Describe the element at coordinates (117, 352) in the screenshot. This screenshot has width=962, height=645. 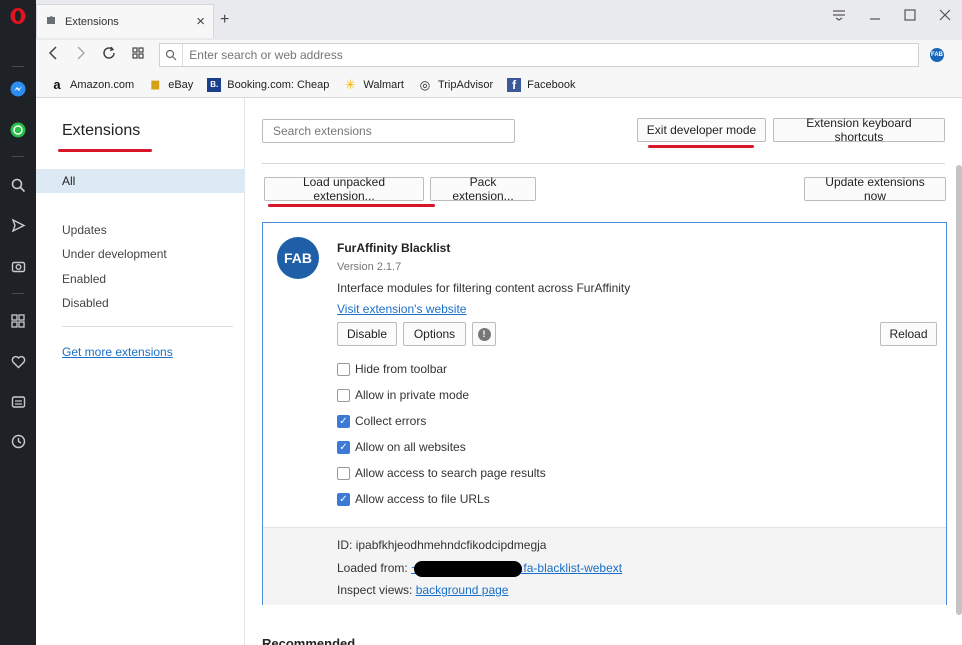
I see `get-more-extensions-link: Get more extensions` at that location.